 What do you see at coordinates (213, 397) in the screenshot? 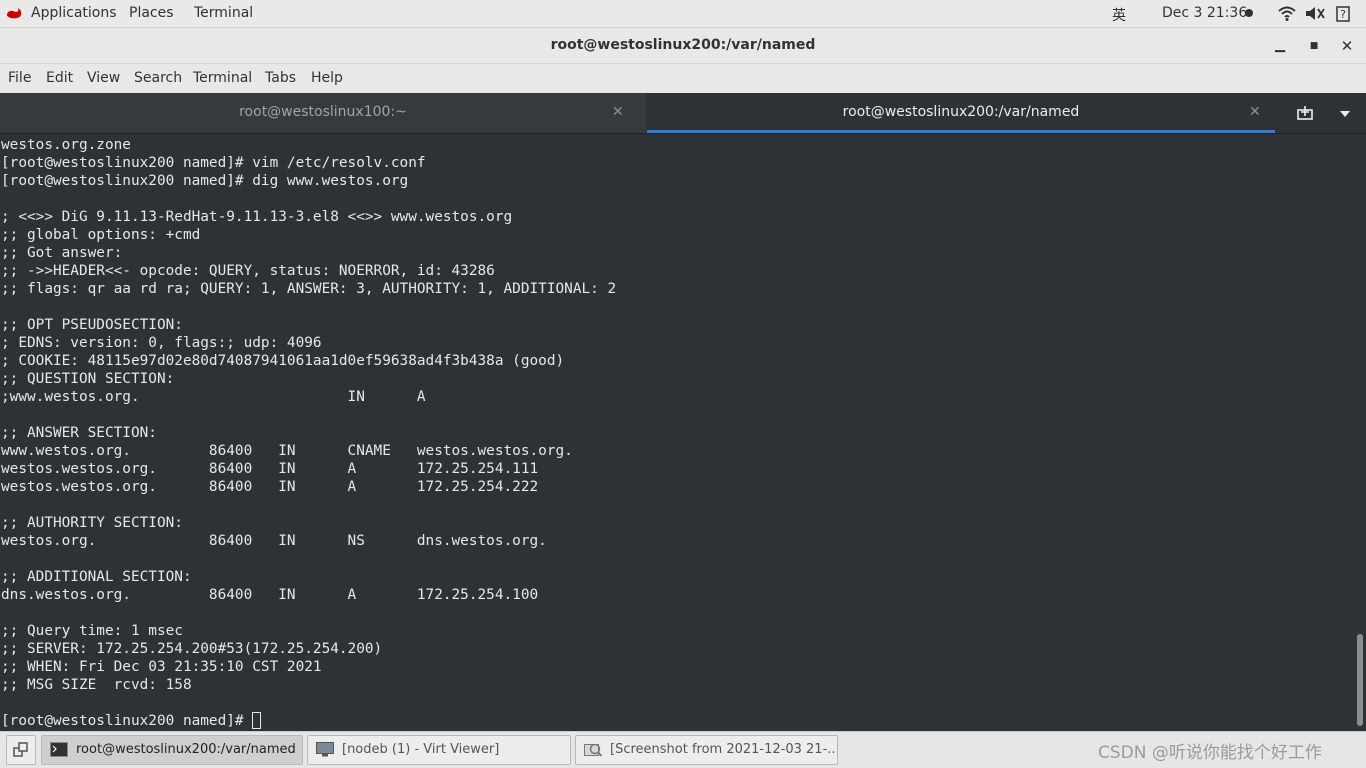
I see `terminal-line: ;www.westos.org. IN A` at bounding box center [213, 397].